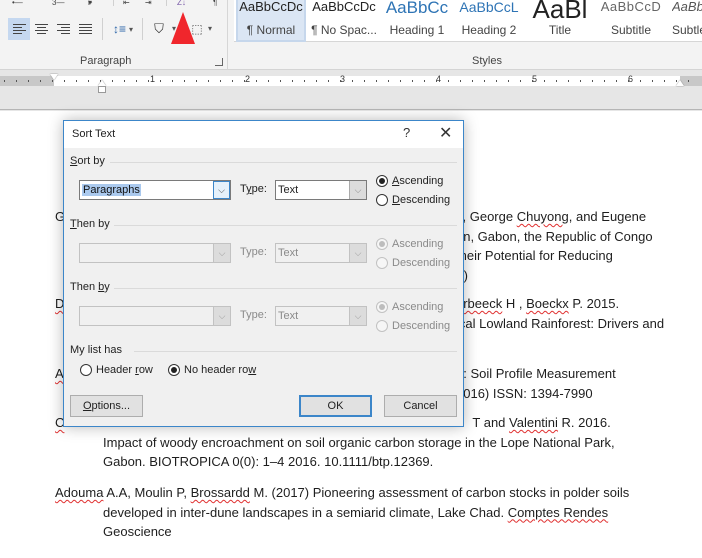 This screenshot has height=558, width=702. I want to click on then-by-1-ascending-radio: Ascending, so click(409, 244).